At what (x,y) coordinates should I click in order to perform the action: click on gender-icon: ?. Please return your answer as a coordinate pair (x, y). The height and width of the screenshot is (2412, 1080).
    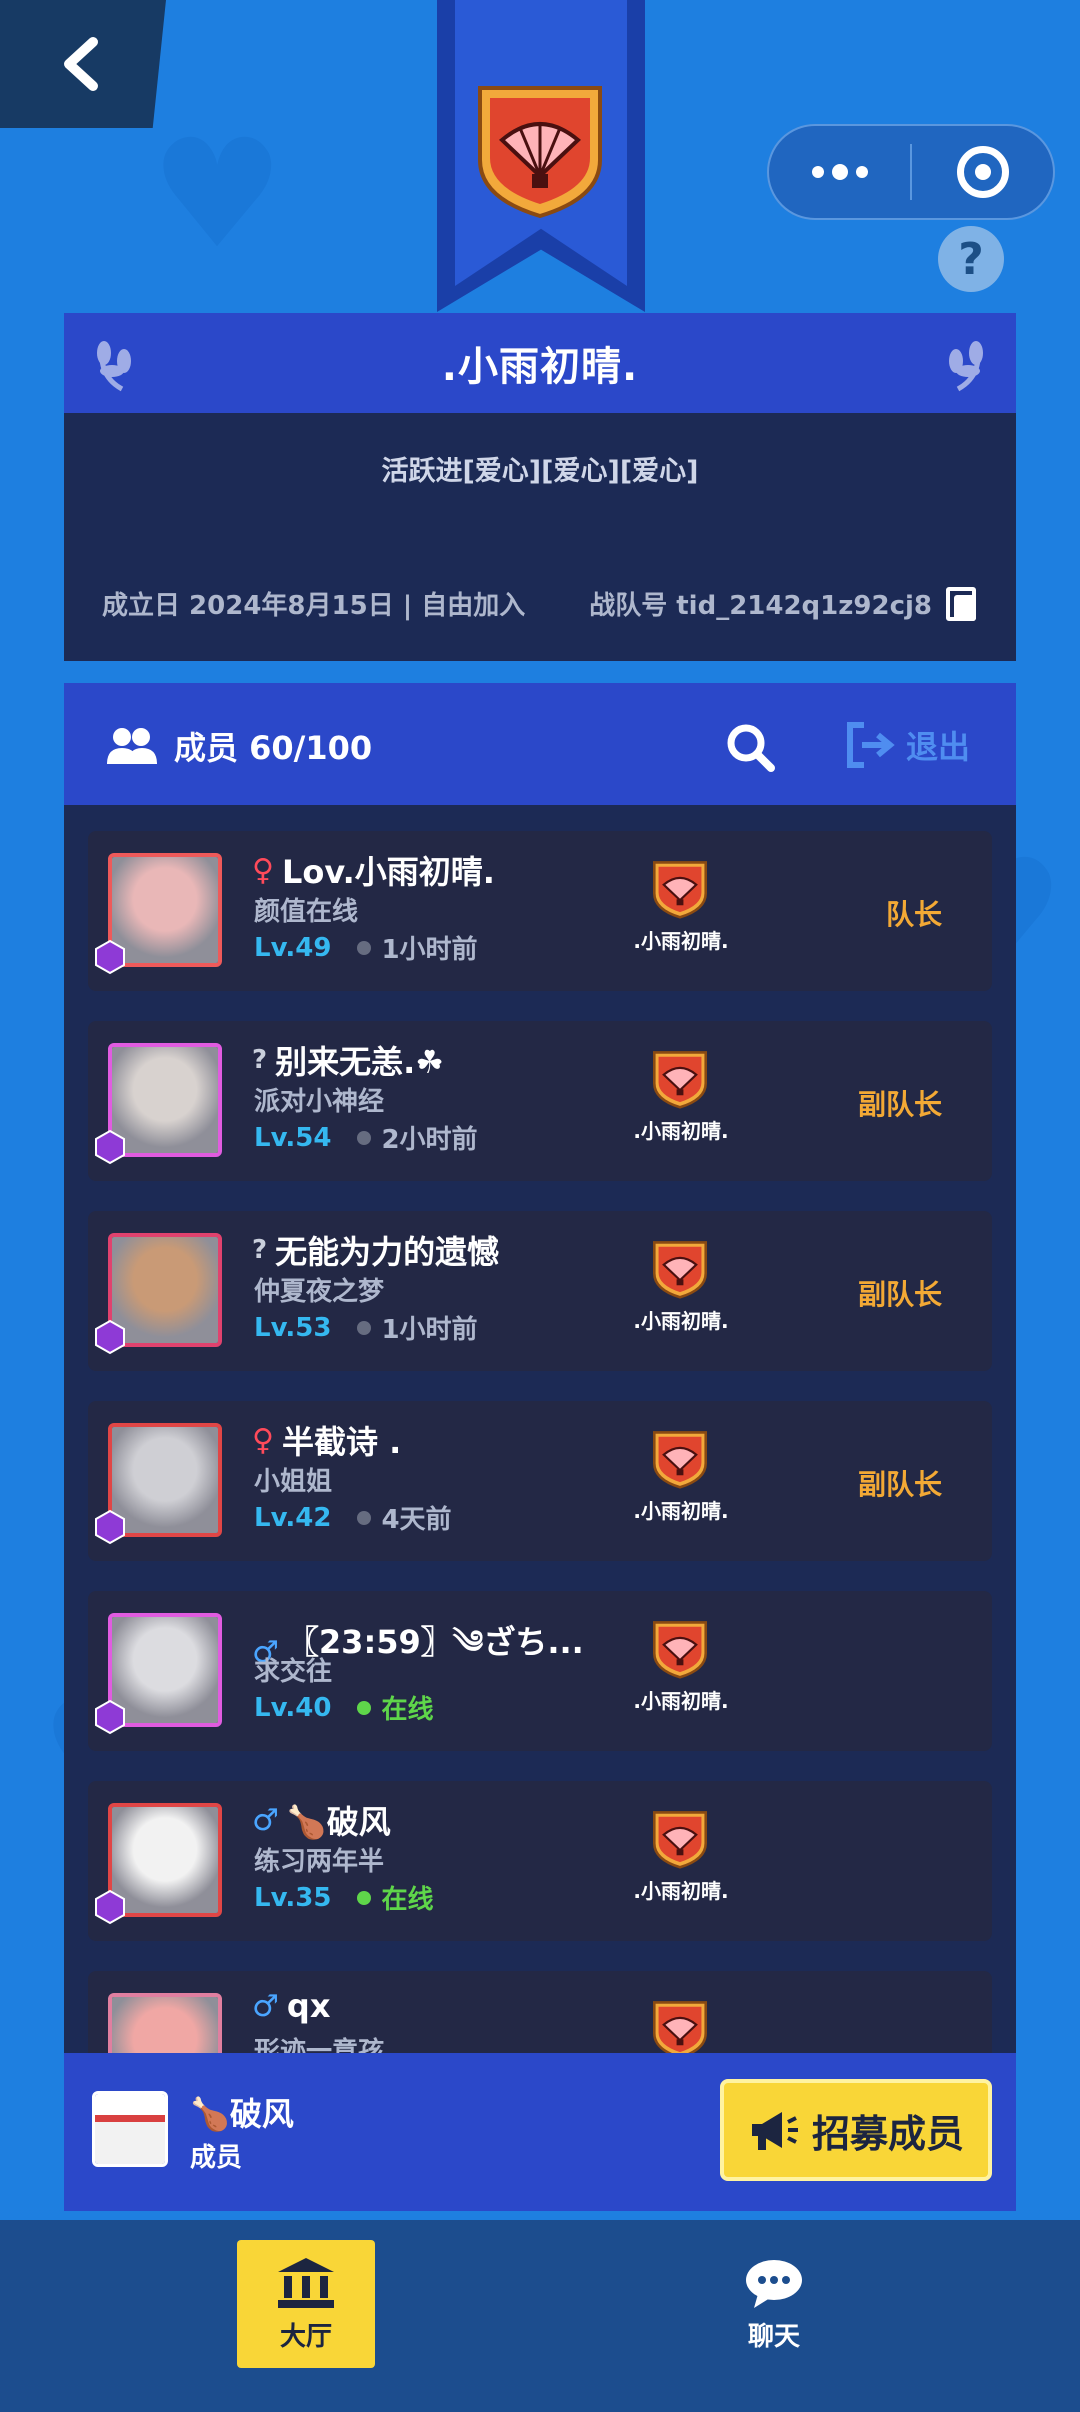
    Looking at the image, I should click on (260, 1060).